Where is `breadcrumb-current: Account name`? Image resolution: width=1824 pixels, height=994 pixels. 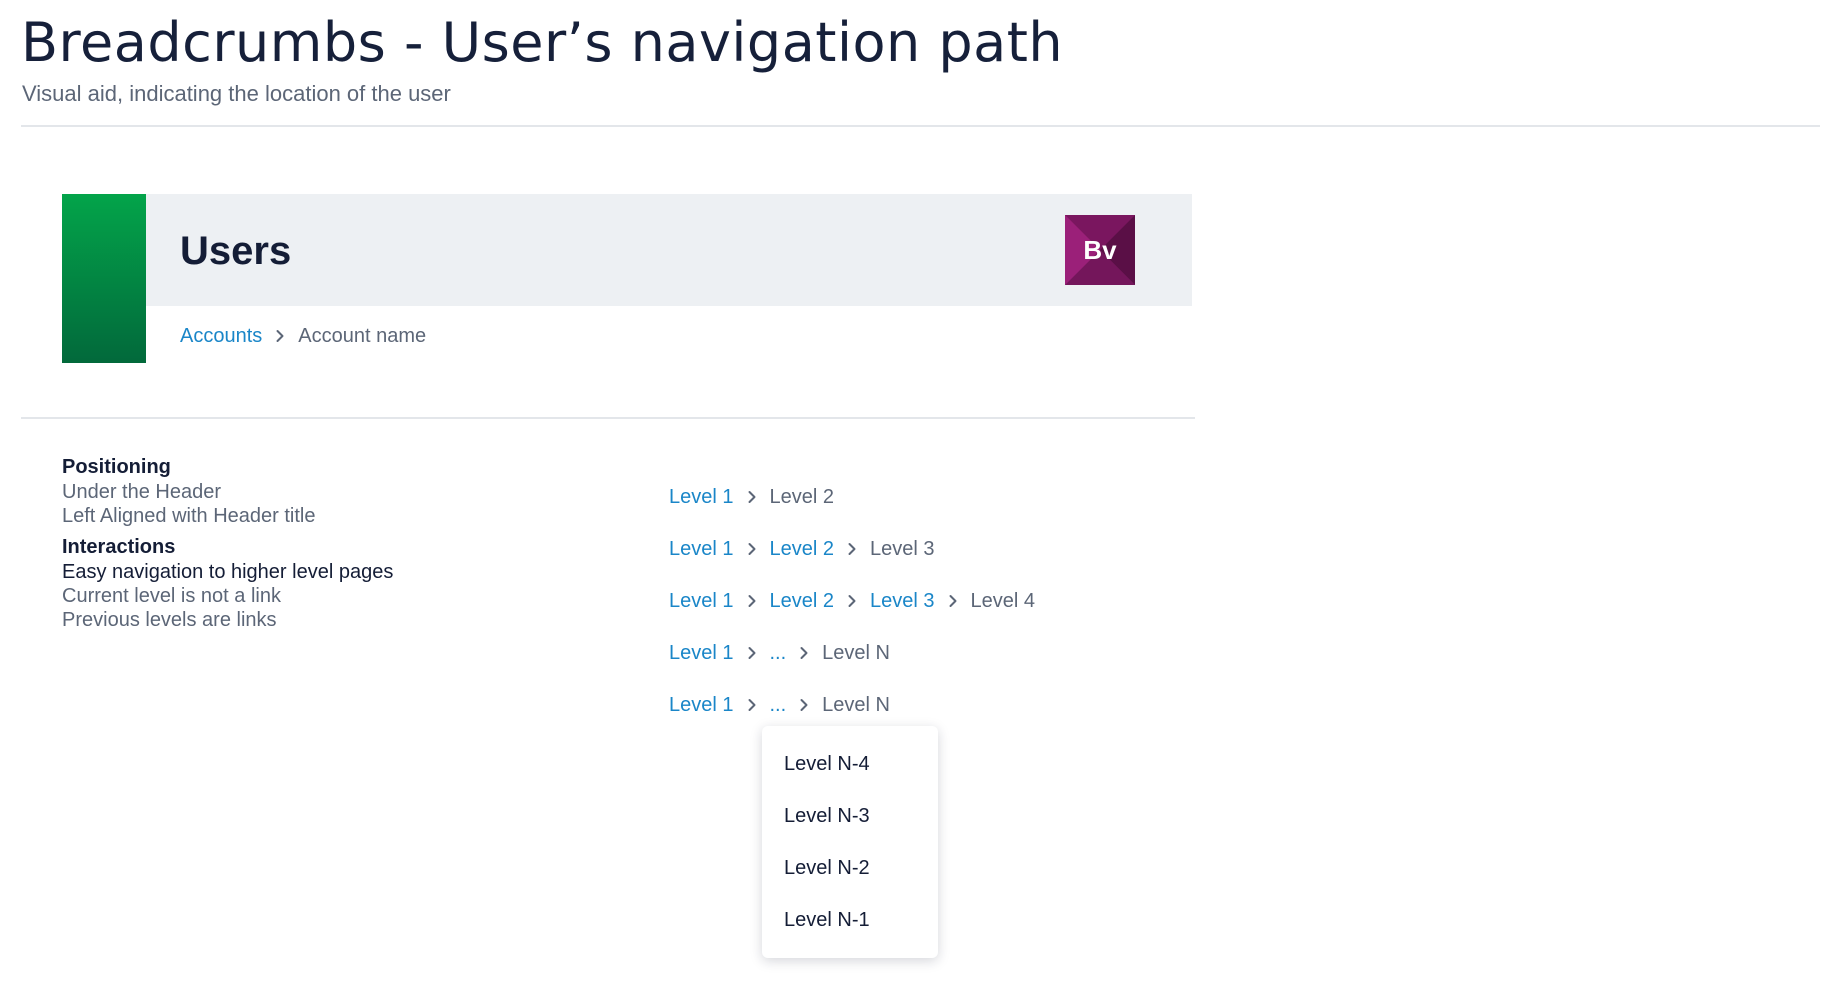 breadcrumb-current: Account name is located at coordinates (362, 335).